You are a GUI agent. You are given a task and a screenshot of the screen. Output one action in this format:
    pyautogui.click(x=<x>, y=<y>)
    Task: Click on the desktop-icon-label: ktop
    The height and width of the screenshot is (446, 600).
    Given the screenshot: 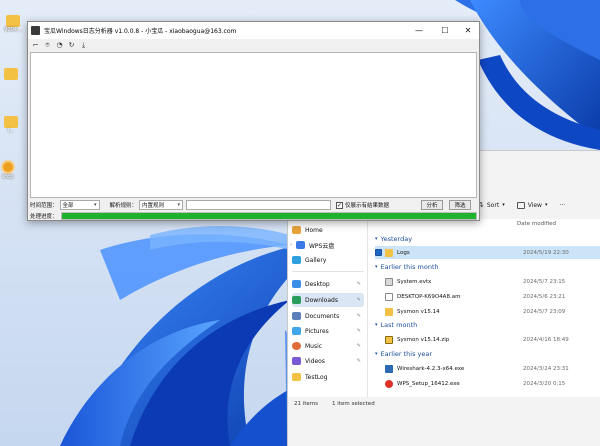 What is the action you would take?
    pyautogui.click(x=8, y=177)
    